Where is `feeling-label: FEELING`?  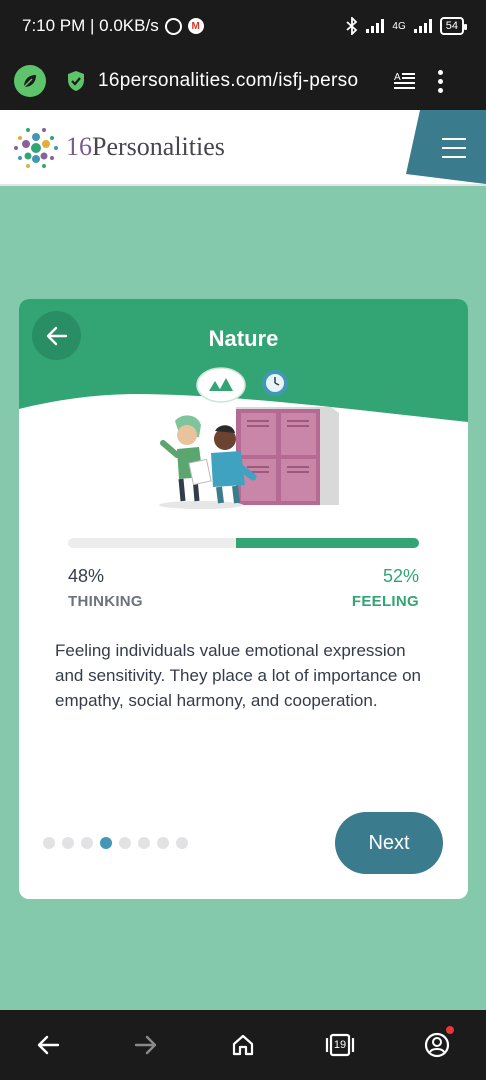 feeling-label: FEELING is located at coordinates (385, 601).